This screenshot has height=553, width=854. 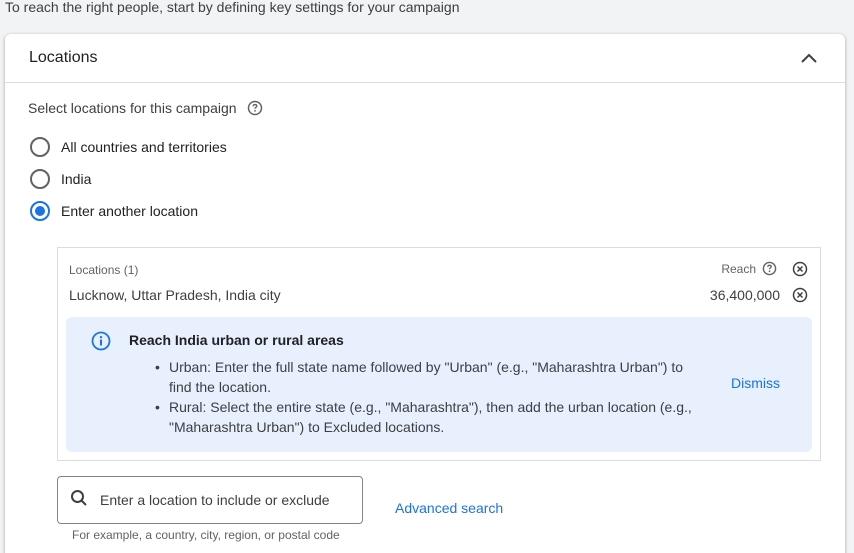 What do you see at coordinates (144, 147) in the screenshot?
I see `radio-label: All countries and territories` at bounding box center [144, 147].